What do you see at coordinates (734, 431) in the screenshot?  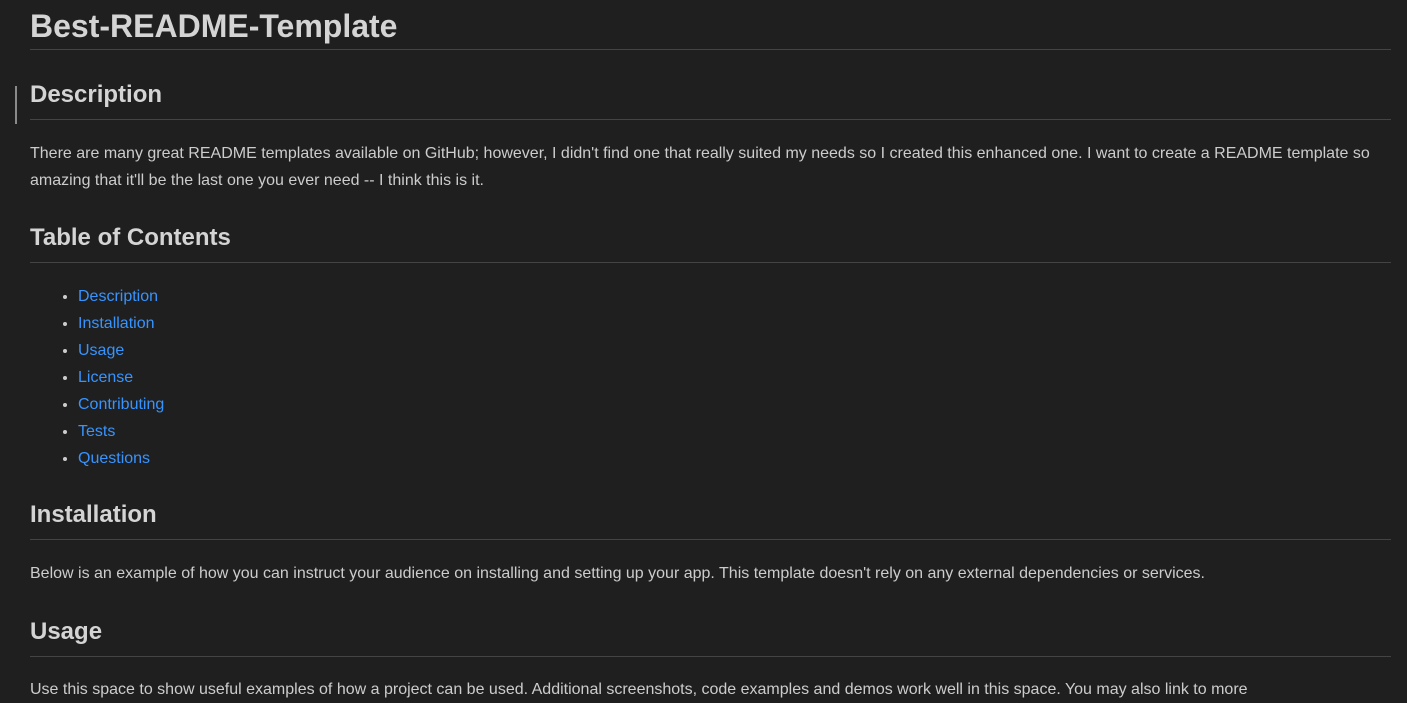 I see `toc-item: Tests` at bounding box center [734, 431].